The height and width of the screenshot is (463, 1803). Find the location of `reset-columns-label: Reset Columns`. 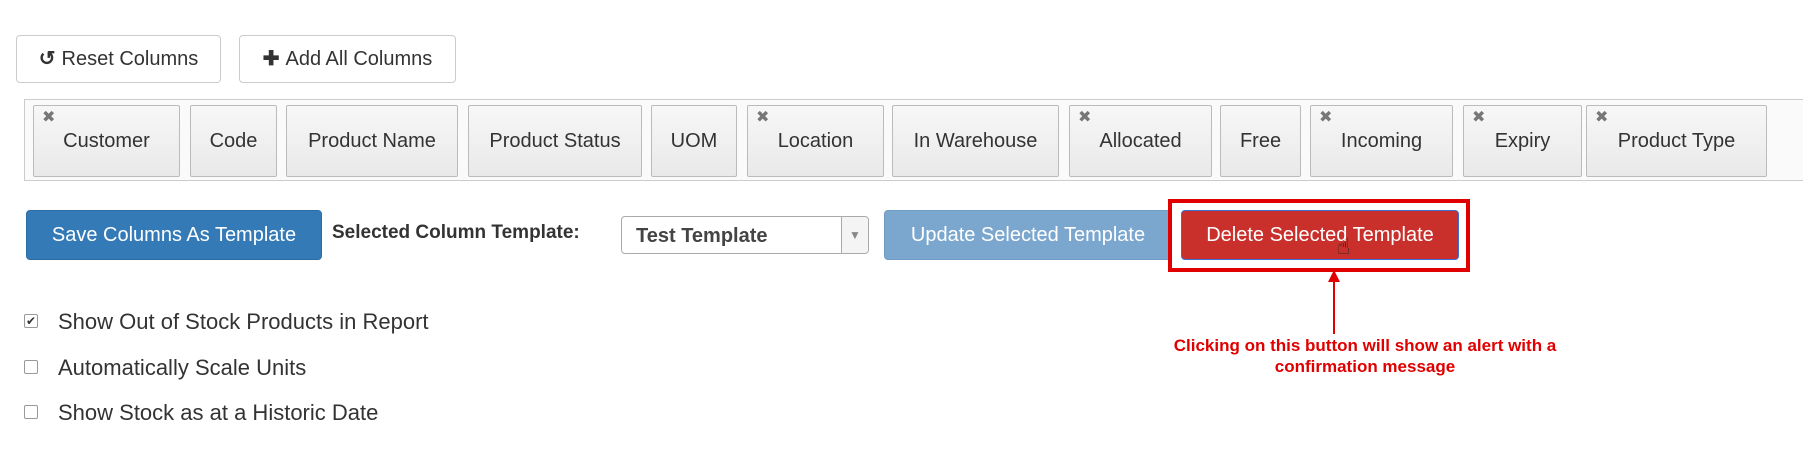

reset-columns-label: Reset Columns is located at coordinates (130, 58).